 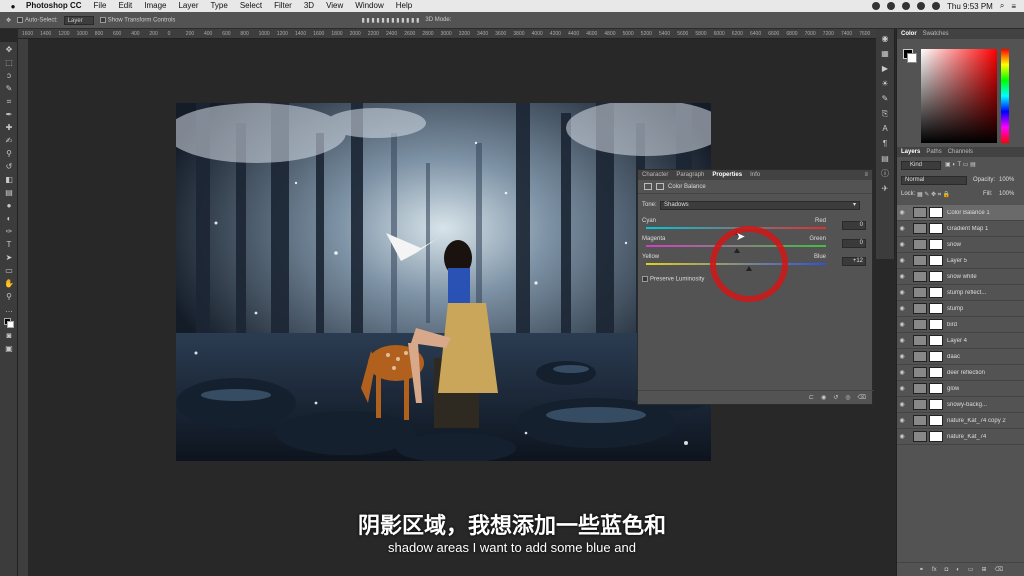 I want to click on tab-properties: Properties, so click(x=727, y=175).